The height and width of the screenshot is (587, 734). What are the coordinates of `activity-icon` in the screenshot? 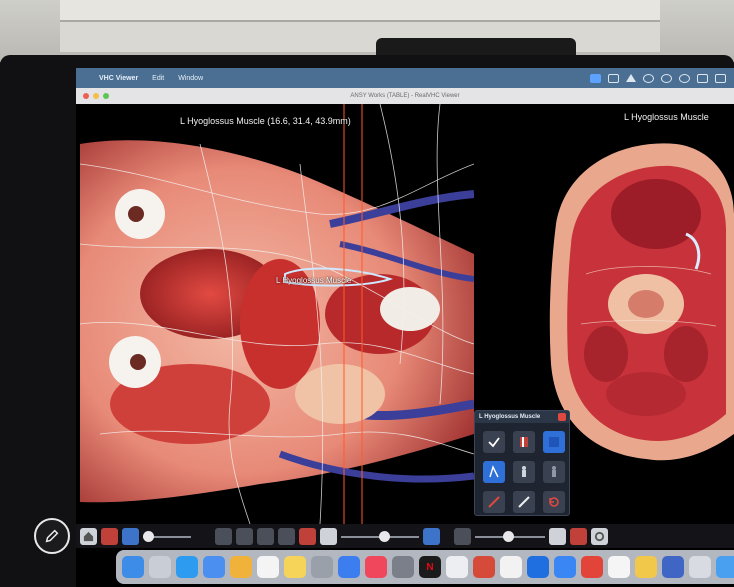 It's located at (403, 567).